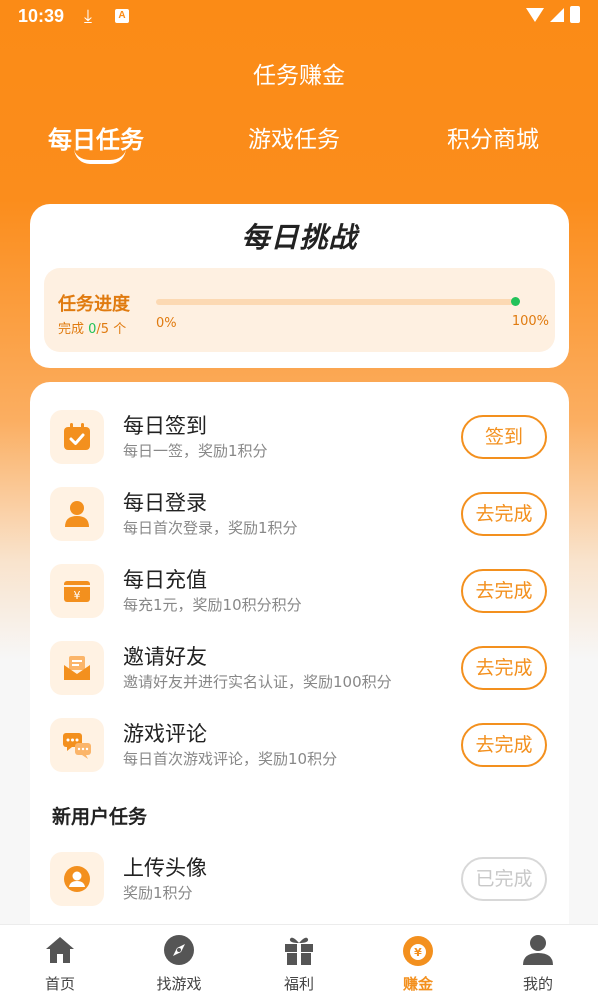  I want to click on task-description: 邀请好友并进行实名认证，奖励100积分, so click(257, 682).